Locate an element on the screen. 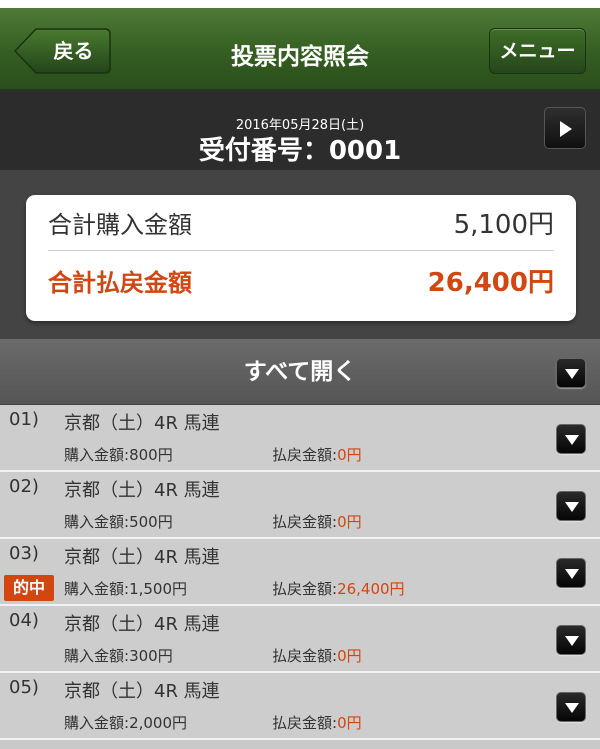  bet-purchase: 購入金額:800円 is located at coordinates (118, 454).